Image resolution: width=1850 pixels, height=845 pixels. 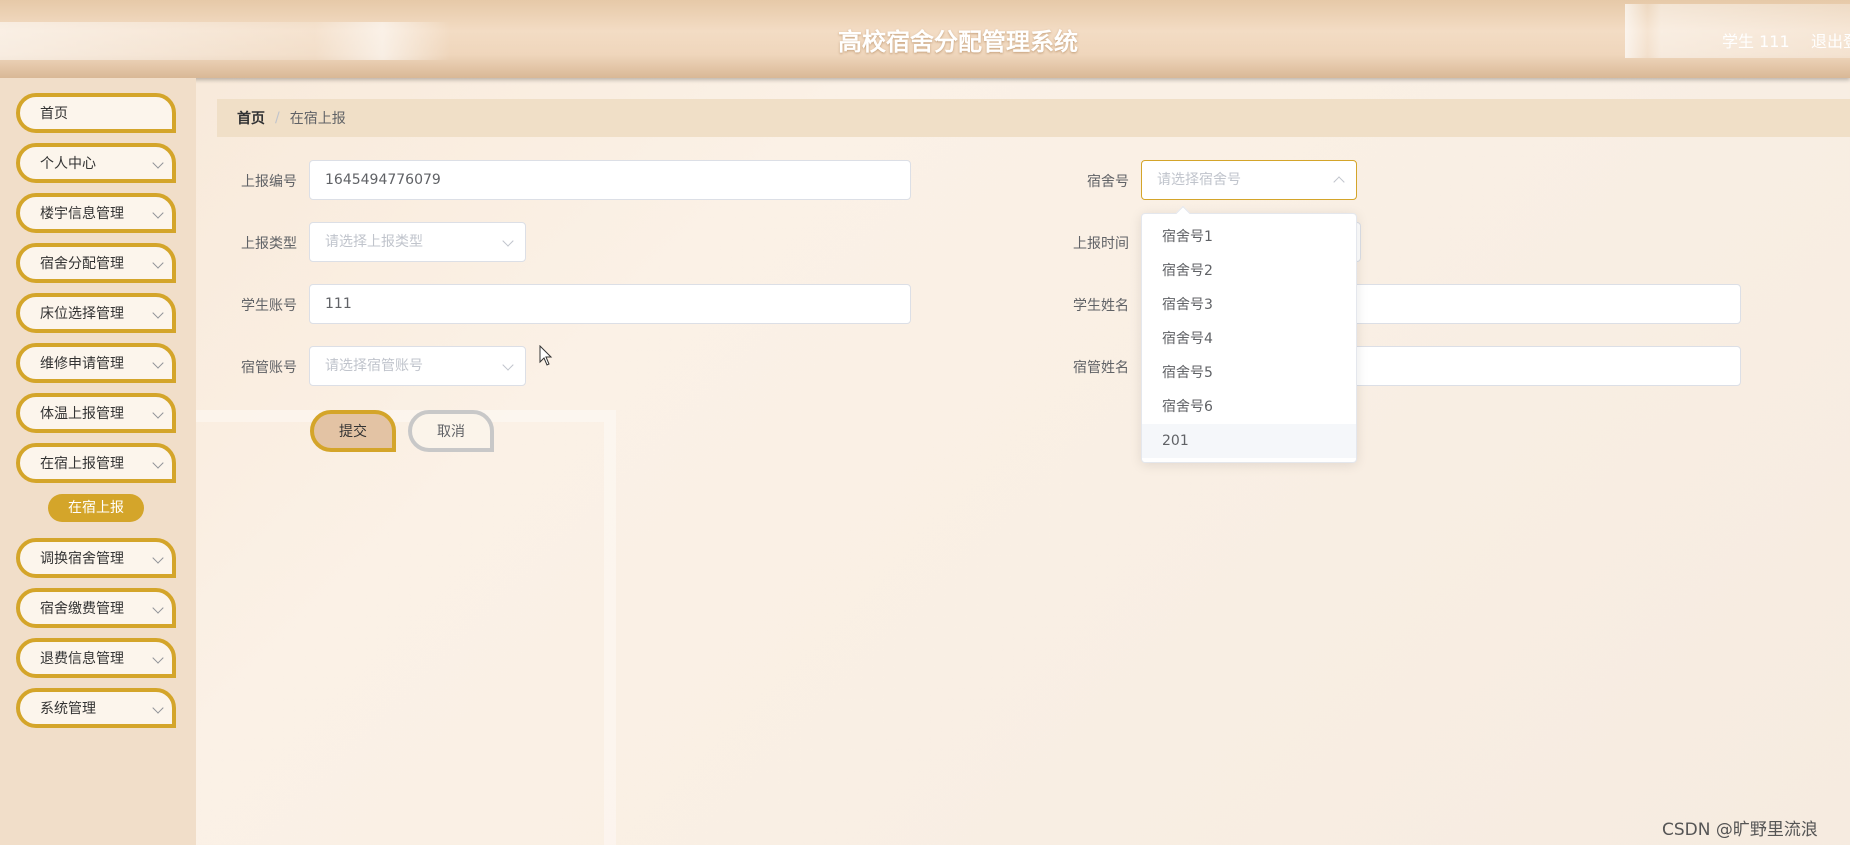 What do you see at coordinates (96, 508) in the screenshot?
I see `sidebar-subitem-residence-report: 在宿上报` at bounding box center [96, 508].